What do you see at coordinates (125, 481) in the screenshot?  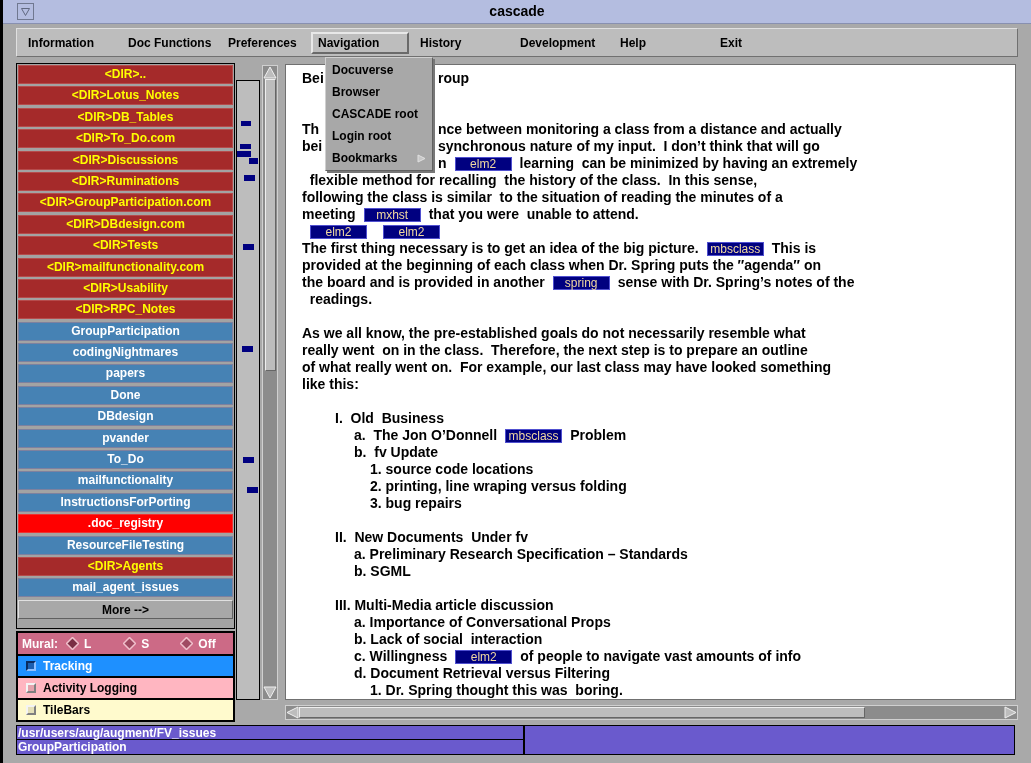 I see `file-list-item: mailfunctionality` at bounding box center [125, 481].